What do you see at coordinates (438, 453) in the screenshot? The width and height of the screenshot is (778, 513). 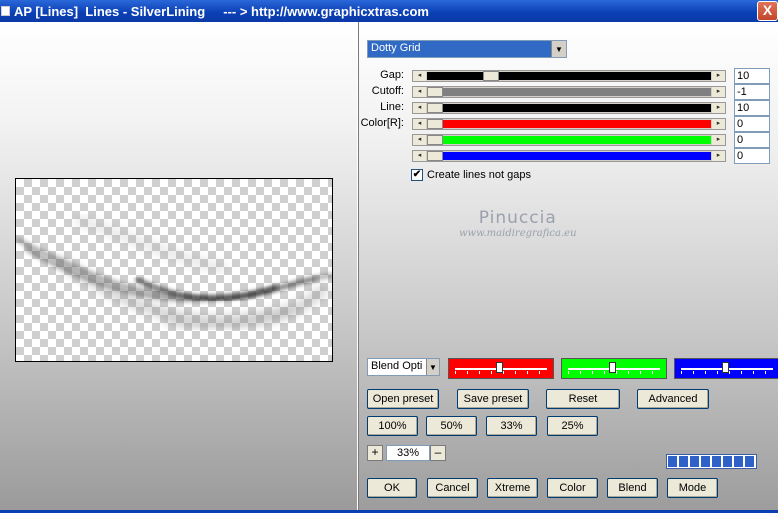 I see `zoom-out-button: –` at bounding box center [438, 453].